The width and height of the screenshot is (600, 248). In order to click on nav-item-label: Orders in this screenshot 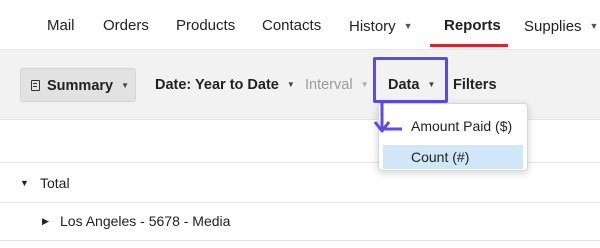, I will do `click(126, 25)`.